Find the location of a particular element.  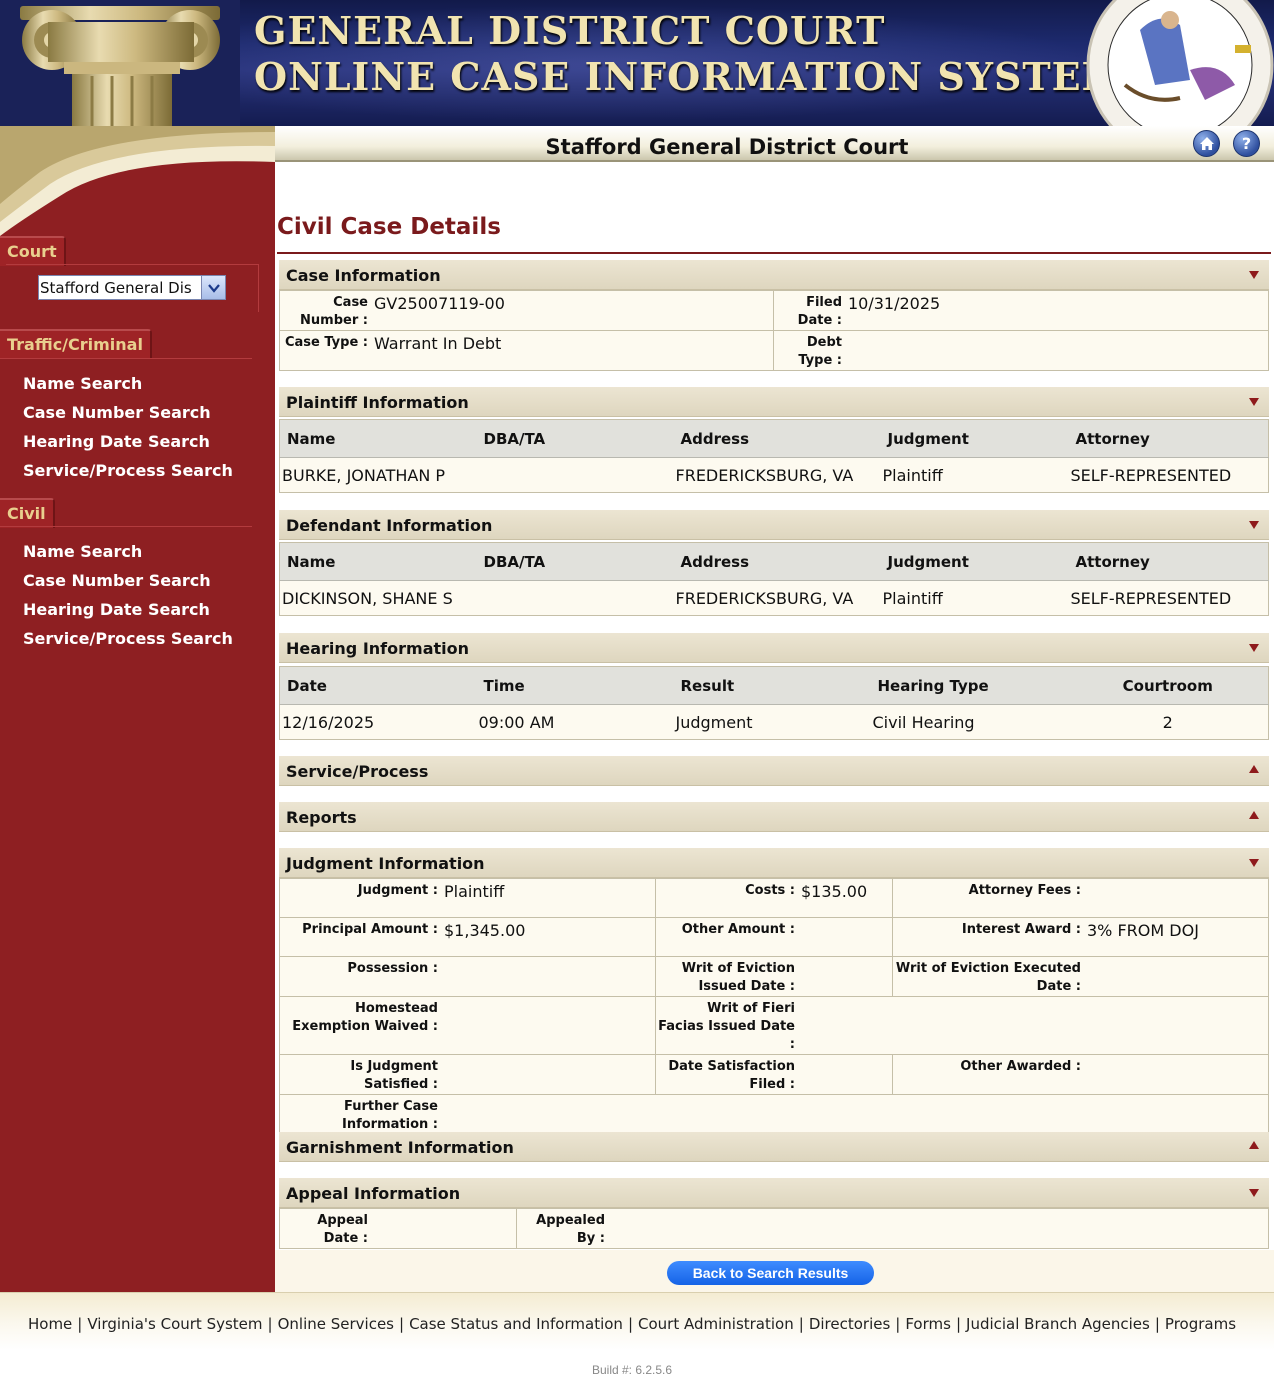

case-number-value: GV25007119-00 is located at coordinates (439, 303).